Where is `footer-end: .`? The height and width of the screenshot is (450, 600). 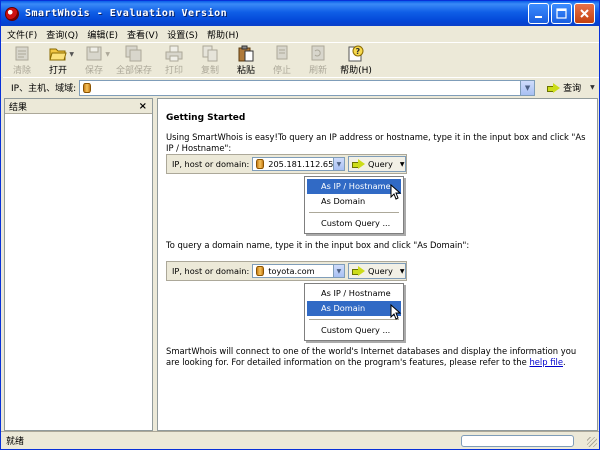
footer-end: . is located at coordinates (564, 362).